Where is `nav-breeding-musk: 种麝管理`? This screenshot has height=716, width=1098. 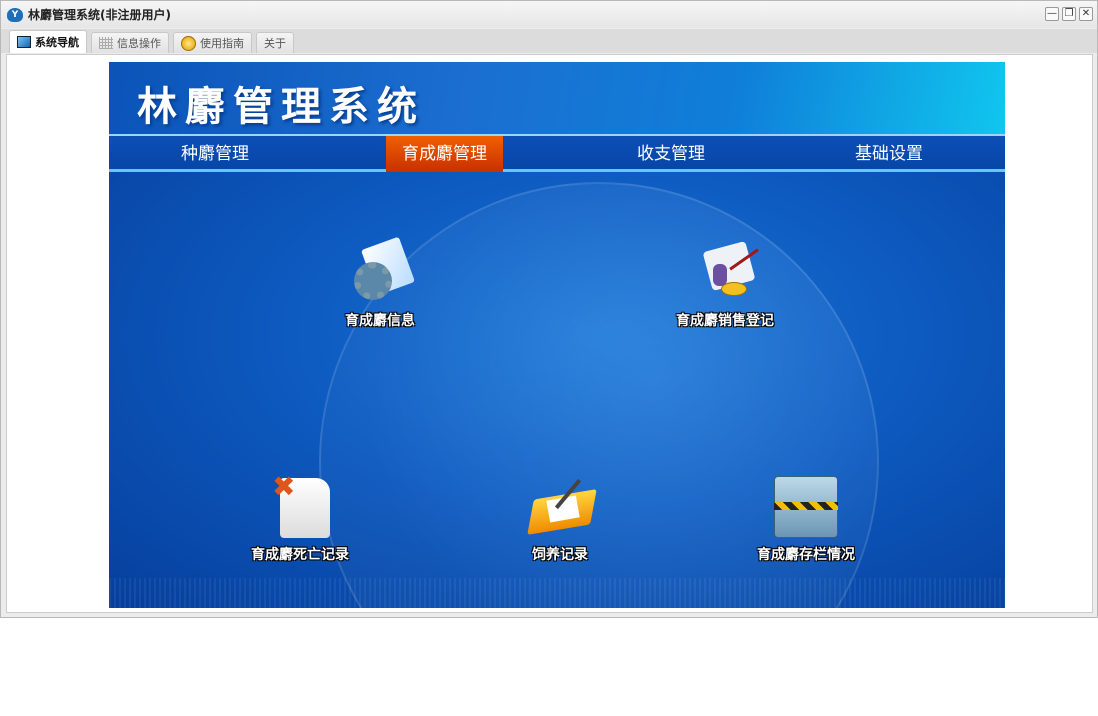 nav-breeding-musk: 种麝管理 is located at coordinates (215, 154).